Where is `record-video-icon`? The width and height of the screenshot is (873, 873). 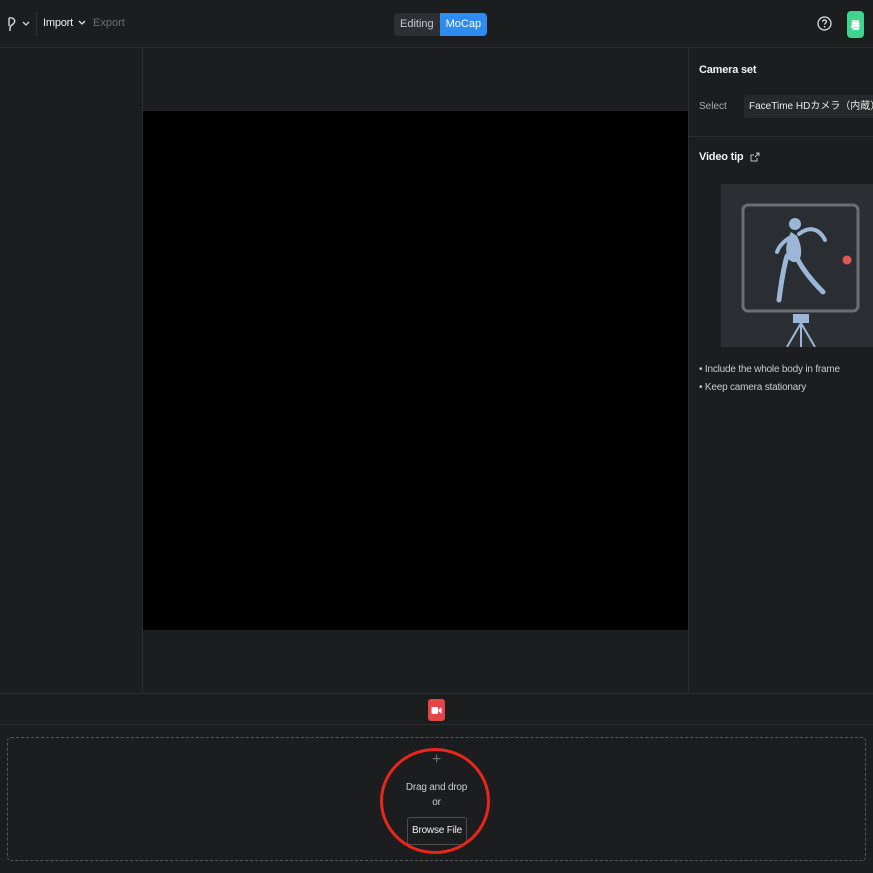
record-video-icon is located at coordinates (436, 710).